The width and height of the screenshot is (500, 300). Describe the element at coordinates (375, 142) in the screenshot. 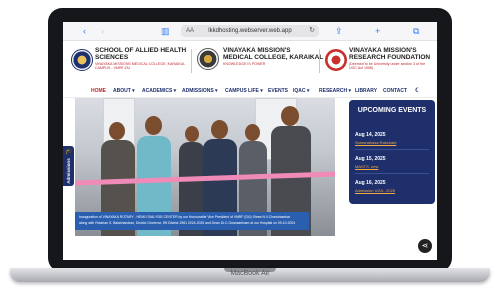

I see `event-link: Somanahasa Rakshabi` at that location.